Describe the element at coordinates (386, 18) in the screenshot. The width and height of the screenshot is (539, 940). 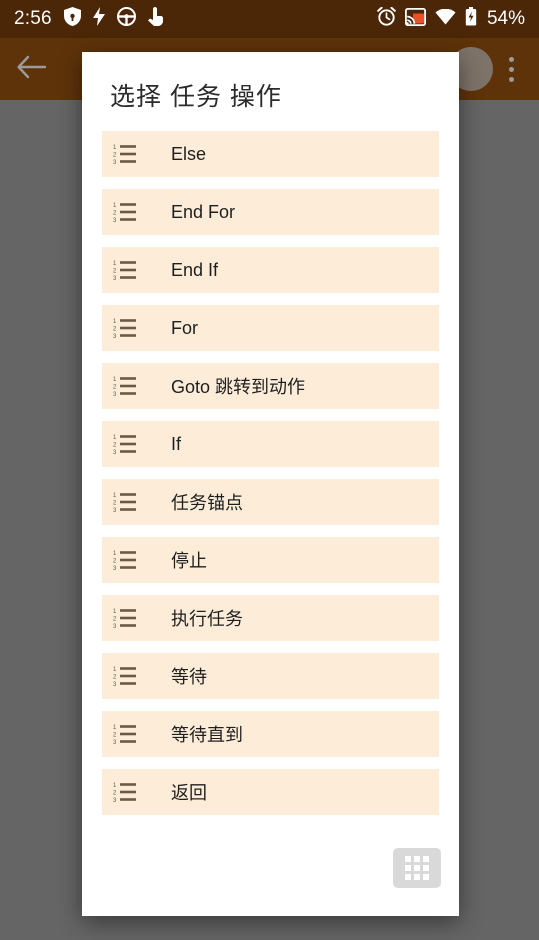
I see `alarm-clock-icon` at that location.